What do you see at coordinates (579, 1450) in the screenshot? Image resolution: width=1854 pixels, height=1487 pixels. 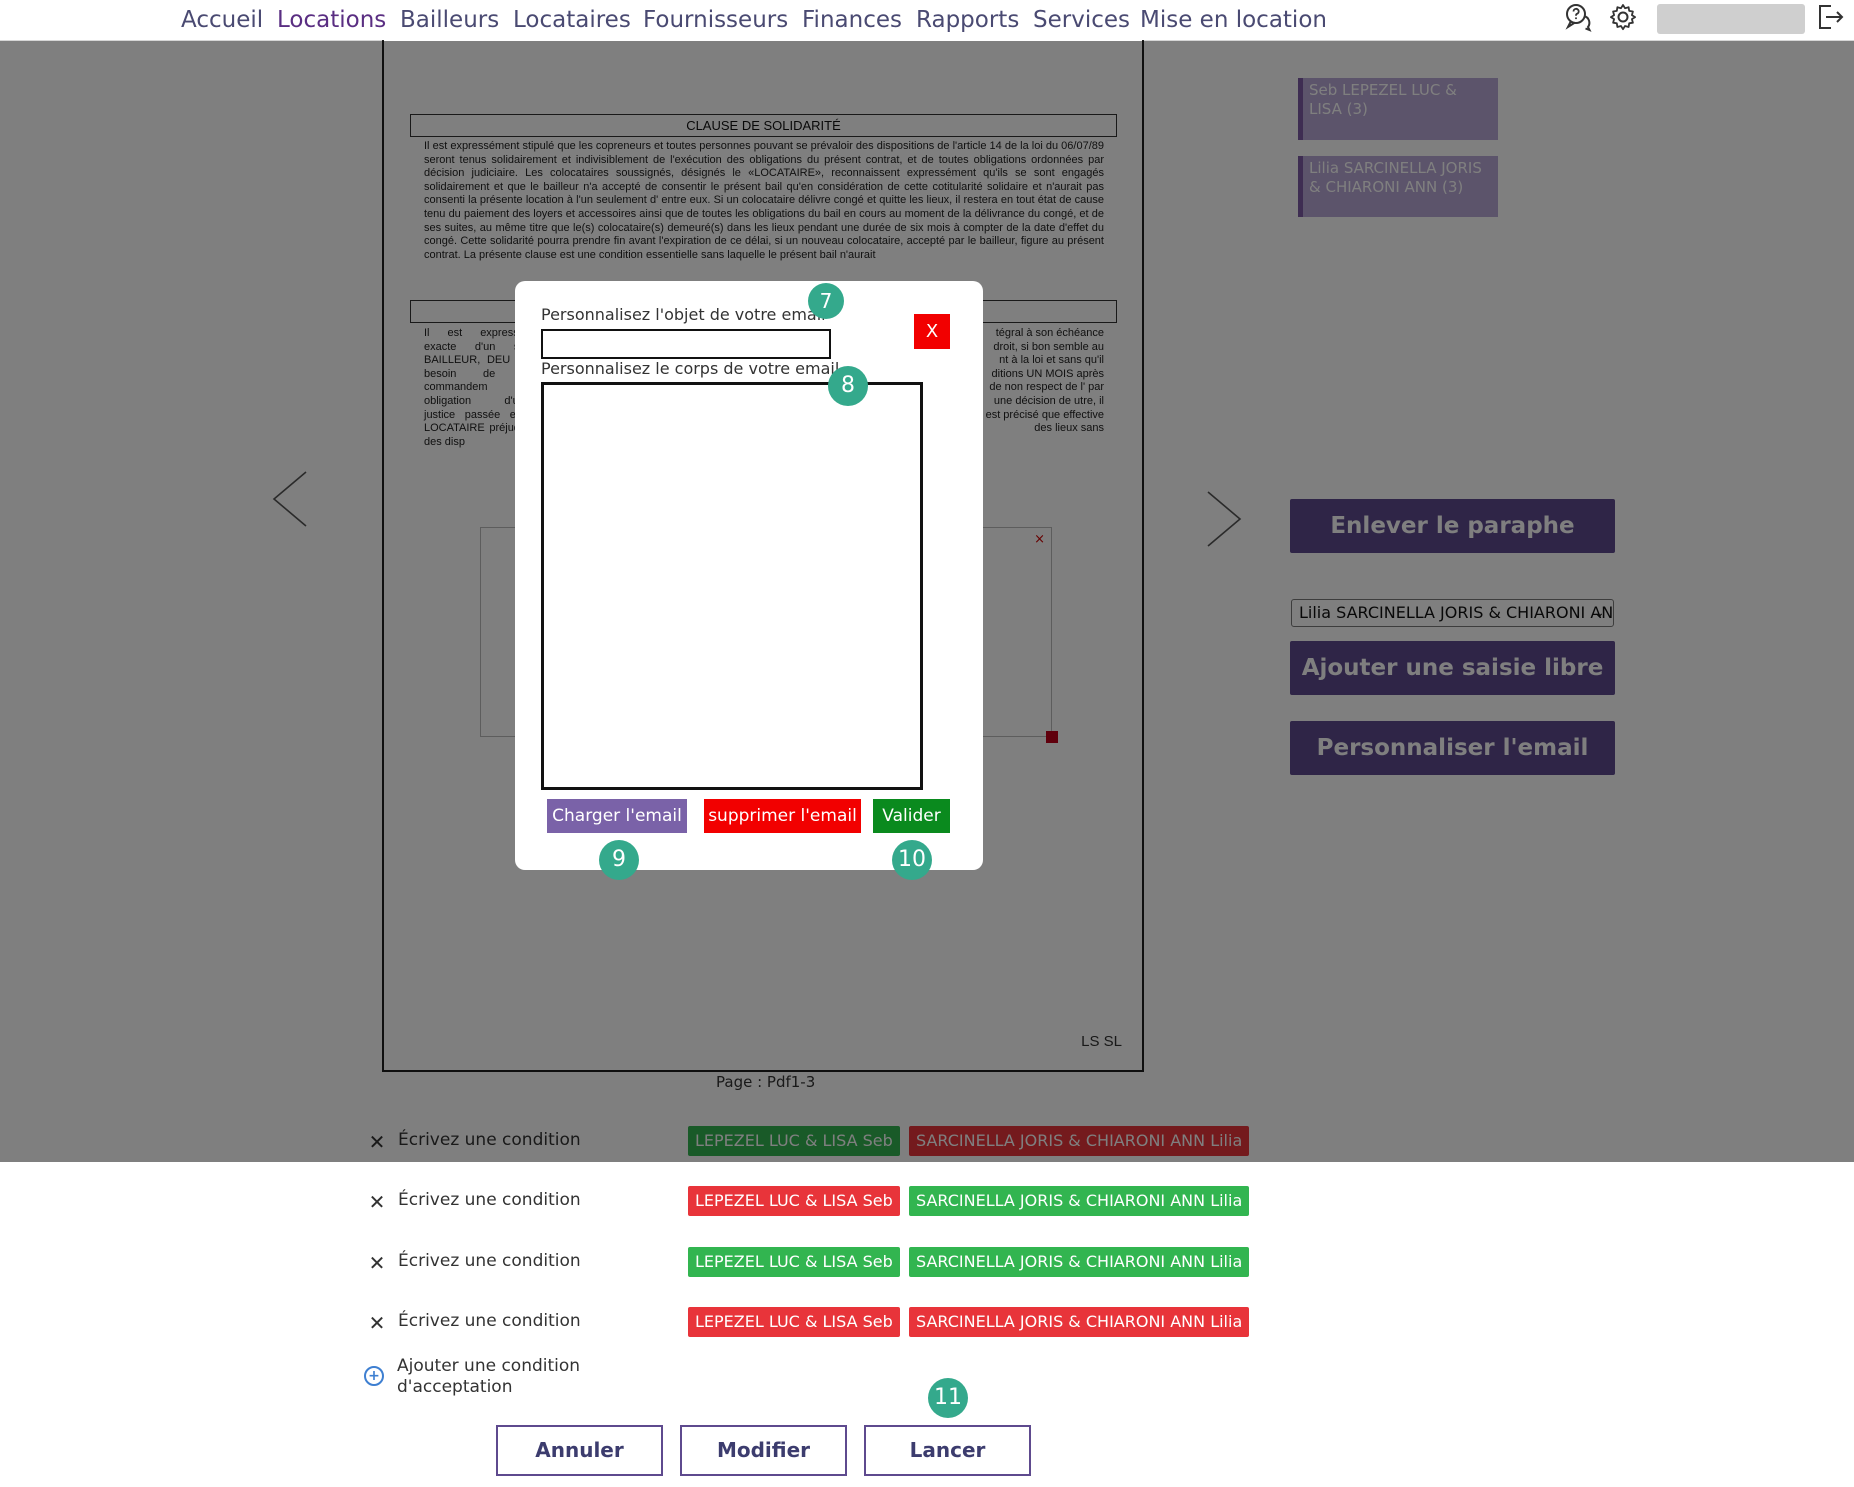 I see `cancel-button: Annuler` at bounding box center [579, 1450].